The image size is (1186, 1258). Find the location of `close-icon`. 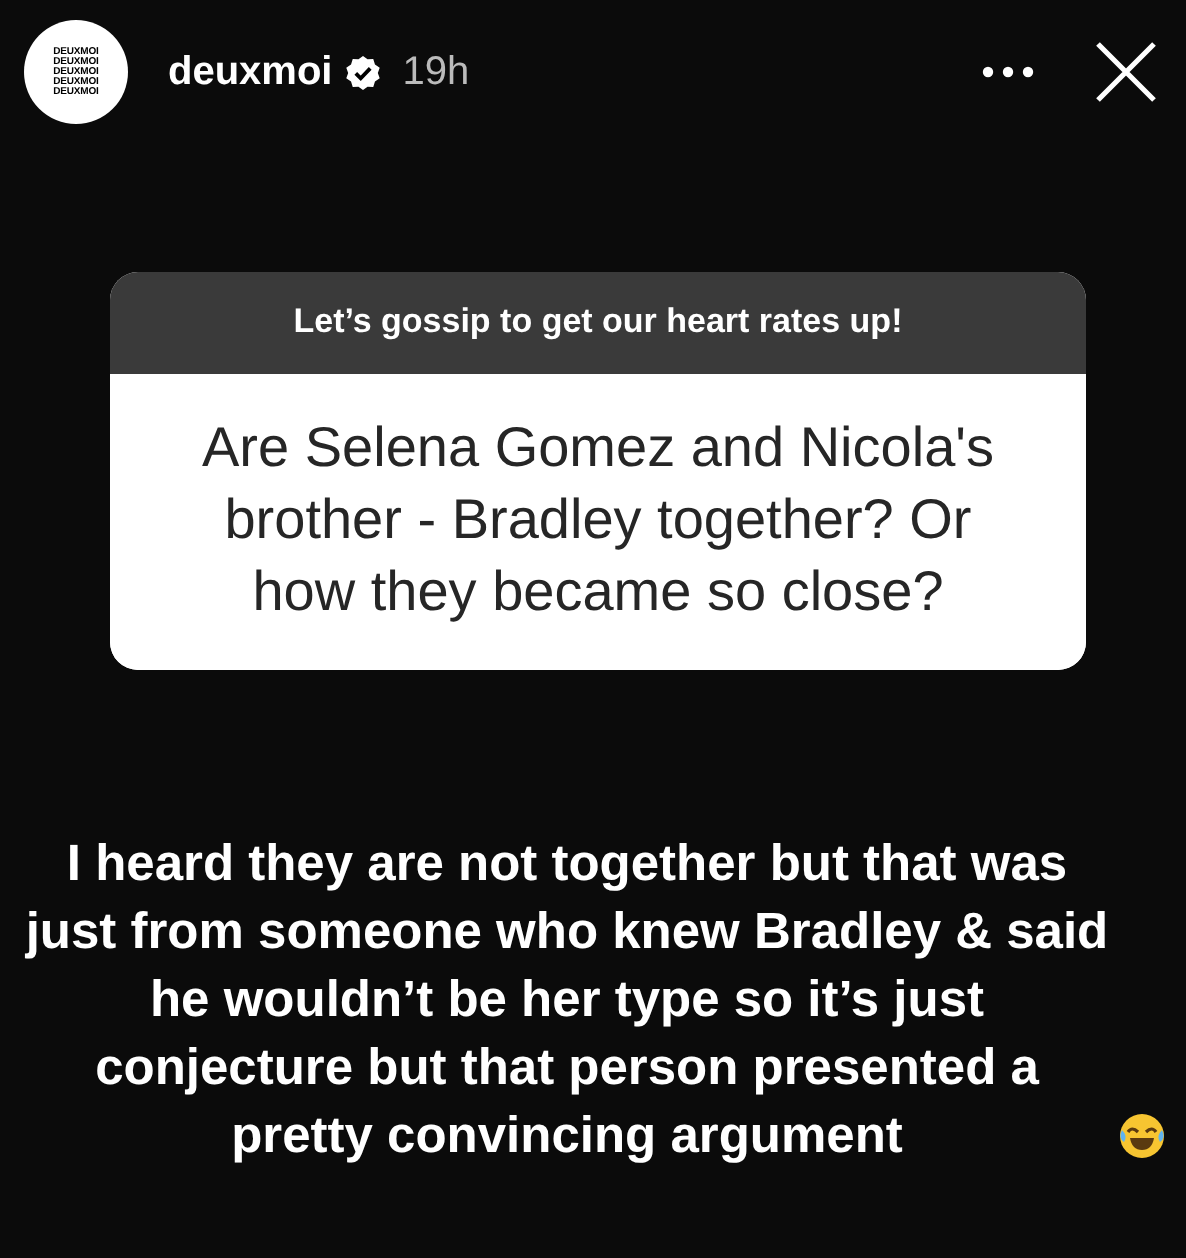

close-icon is located at coordinates (1126, 72).